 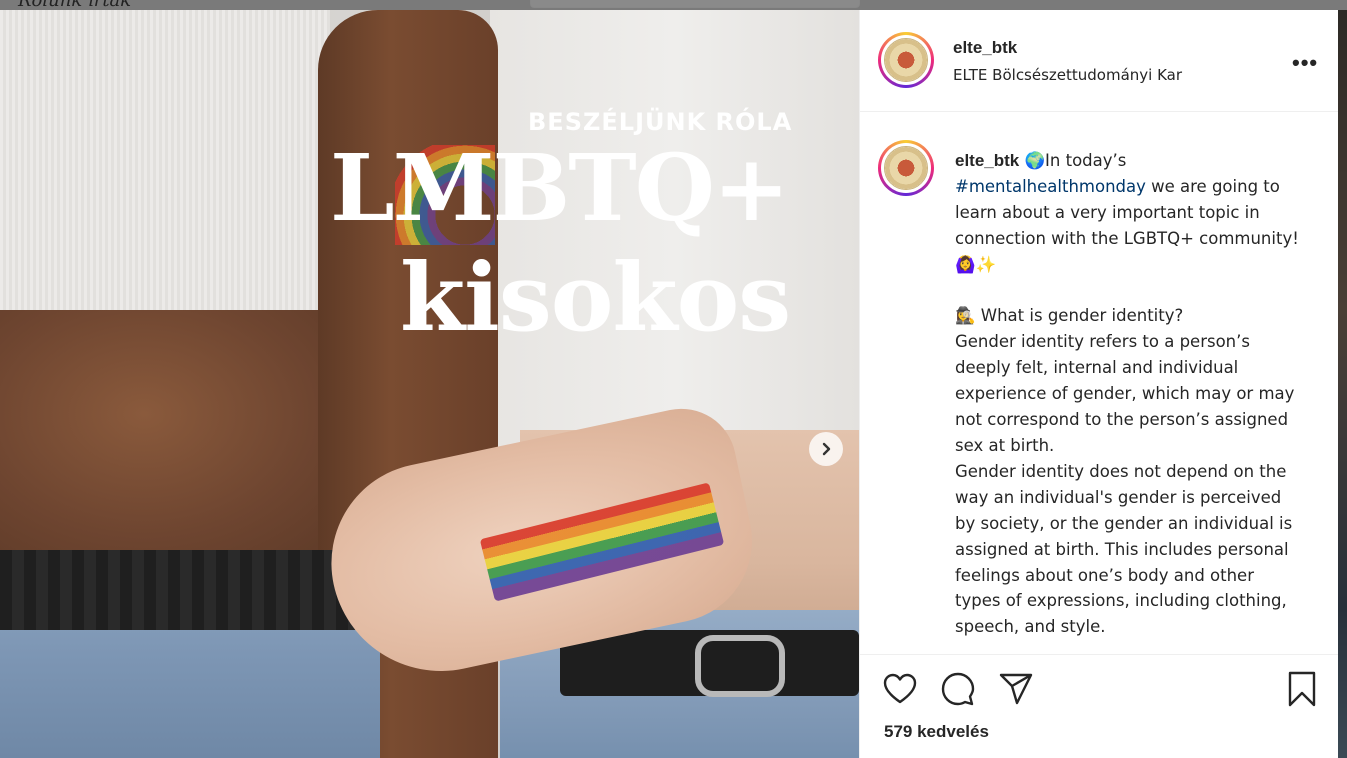 What do you see at coordinates (1088, 160) in the screenshot?
I see `caption-text-intro: In today’s` at bounding box center [1088, 160].